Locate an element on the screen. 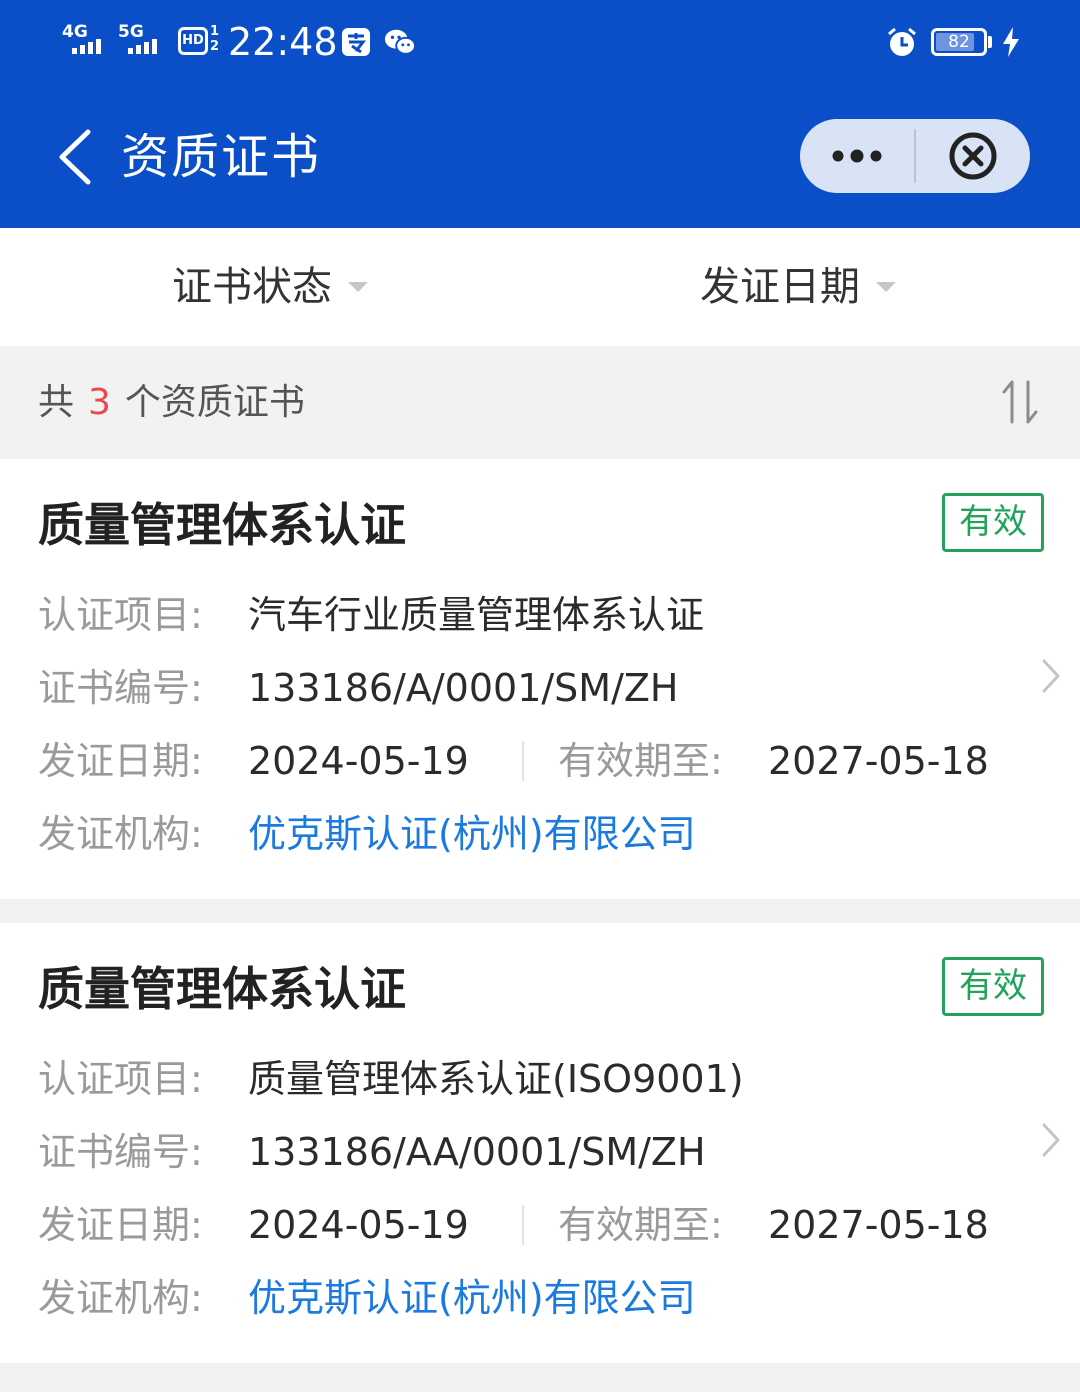 The height and width of the screenshot is (1392, 1080). certification-project: 汽车行业质量管理体系认证 is located at coordinates (476, 615).